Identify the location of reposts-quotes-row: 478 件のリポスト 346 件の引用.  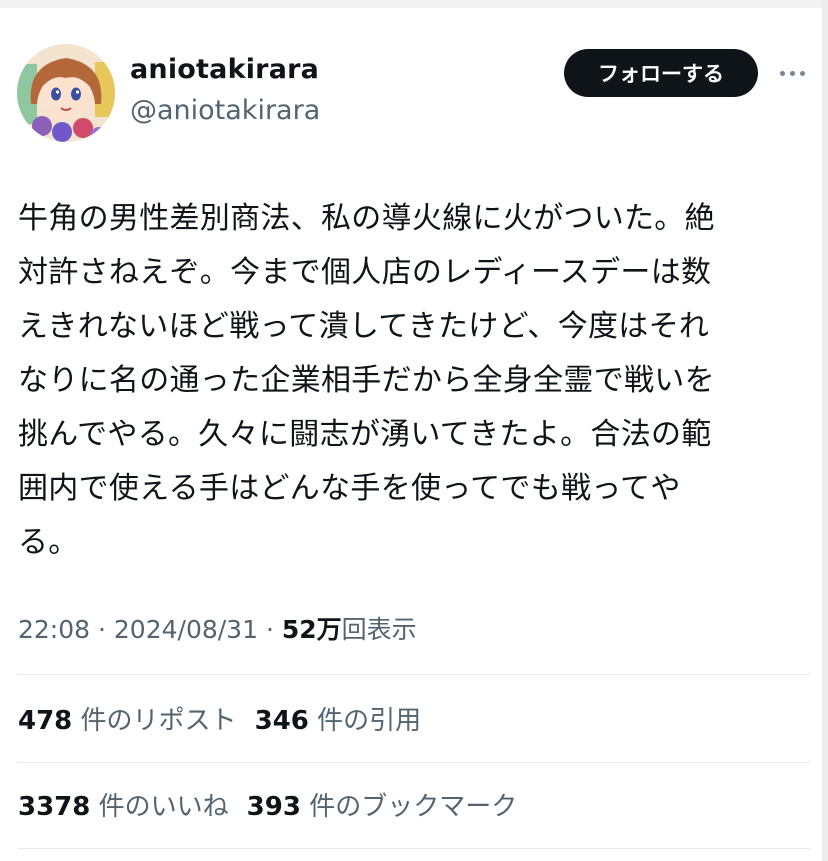
(219, 718).